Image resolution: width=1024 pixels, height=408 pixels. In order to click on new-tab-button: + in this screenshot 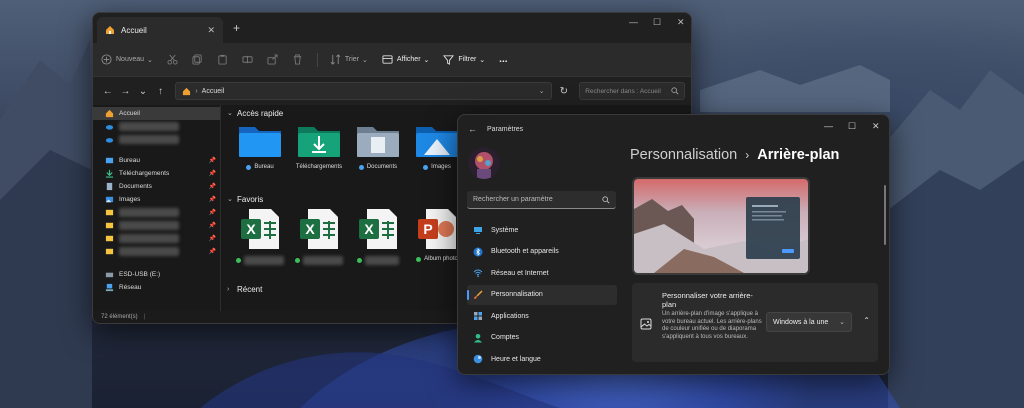, I will do `click(236, 28)`.